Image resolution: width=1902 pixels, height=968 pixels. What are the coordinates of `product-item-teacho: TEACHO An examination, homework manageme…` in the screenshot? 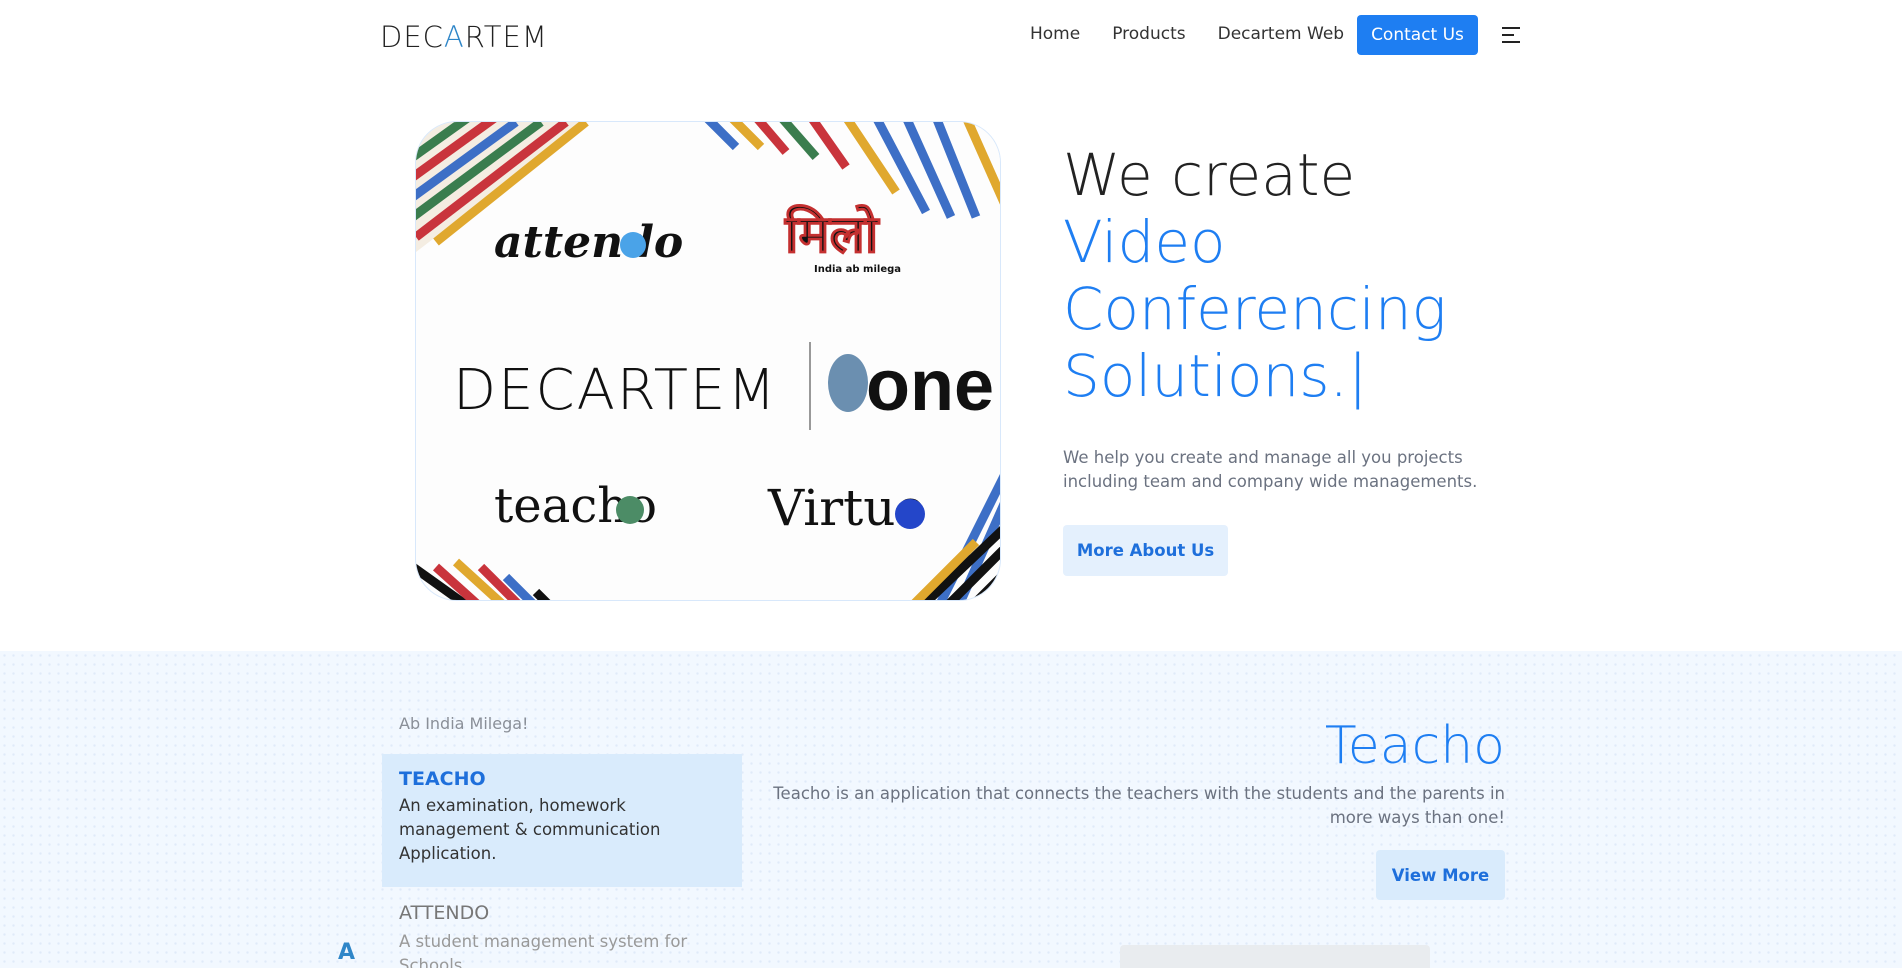 It's located at (562, 820).